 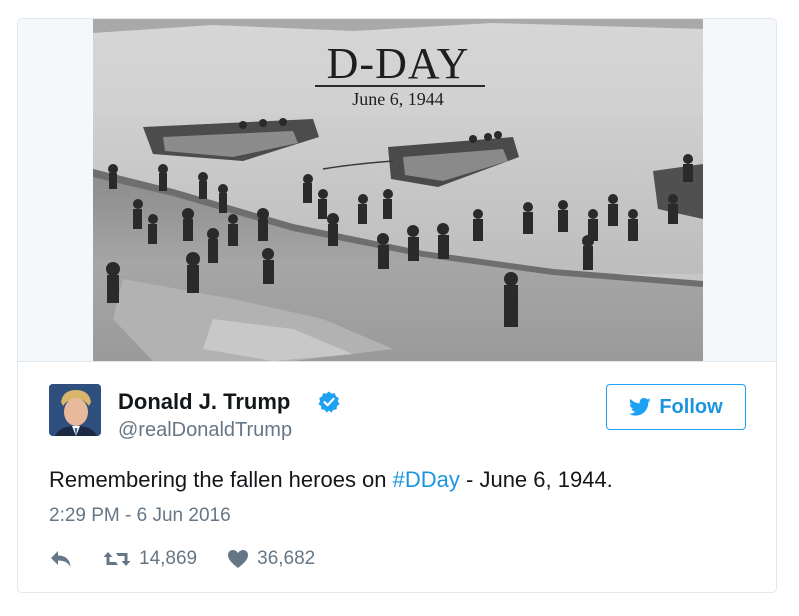 I want to click on reply-button, so click(x=61, y=559).